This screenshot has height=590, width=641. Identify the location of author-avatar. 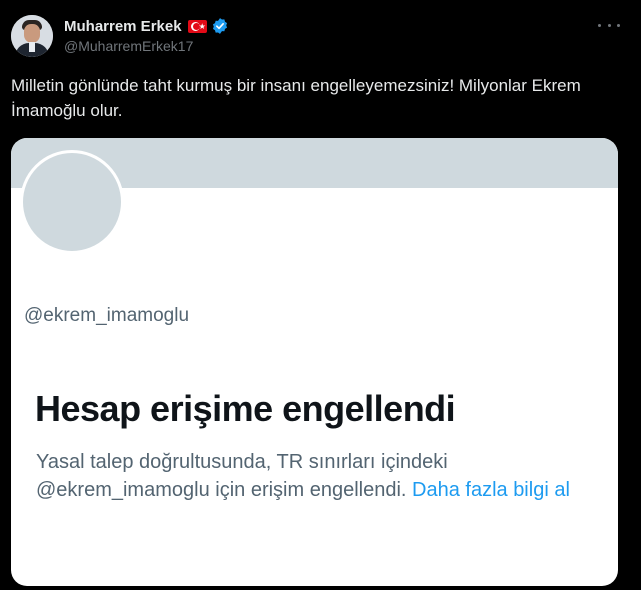
(32, 36).